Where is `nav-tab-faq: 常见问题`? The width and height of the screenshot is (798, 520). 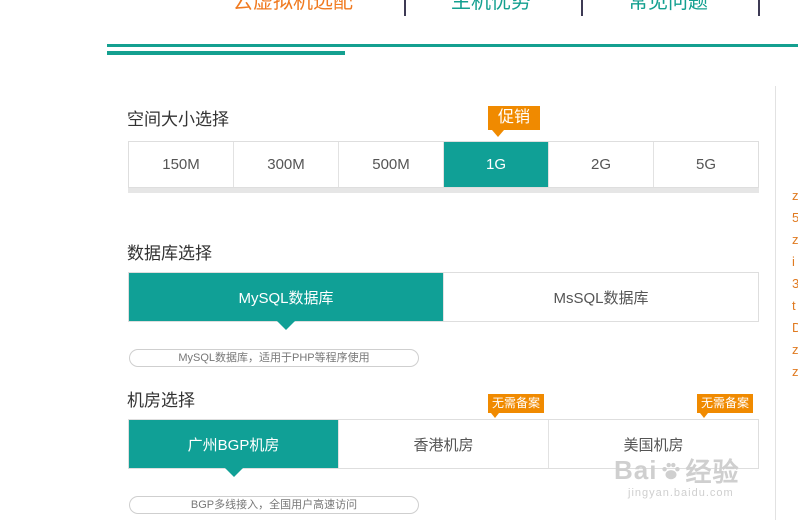 nav-tab-faq: 常见问题 is located at coordinates (668, 8).